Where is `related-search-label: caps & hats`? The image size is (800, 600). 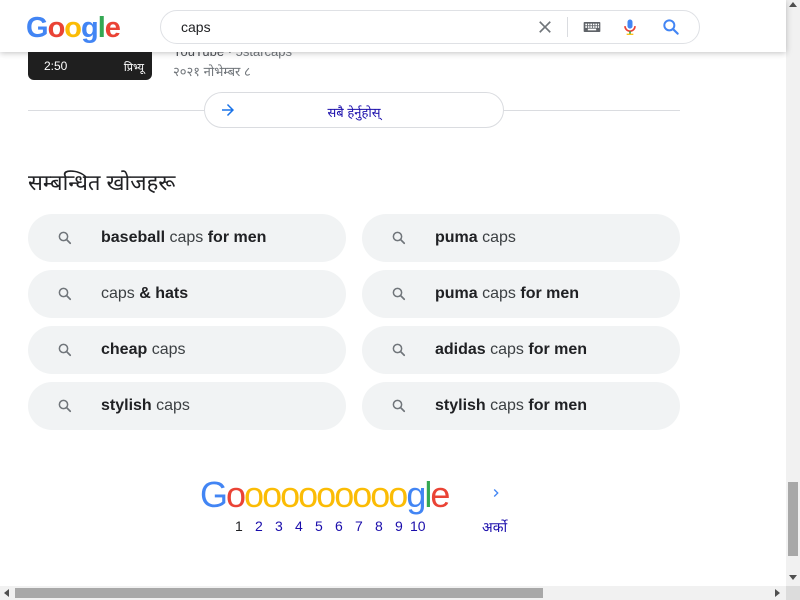 related-search-label: caps & hats is located at coordinates (144, 294).